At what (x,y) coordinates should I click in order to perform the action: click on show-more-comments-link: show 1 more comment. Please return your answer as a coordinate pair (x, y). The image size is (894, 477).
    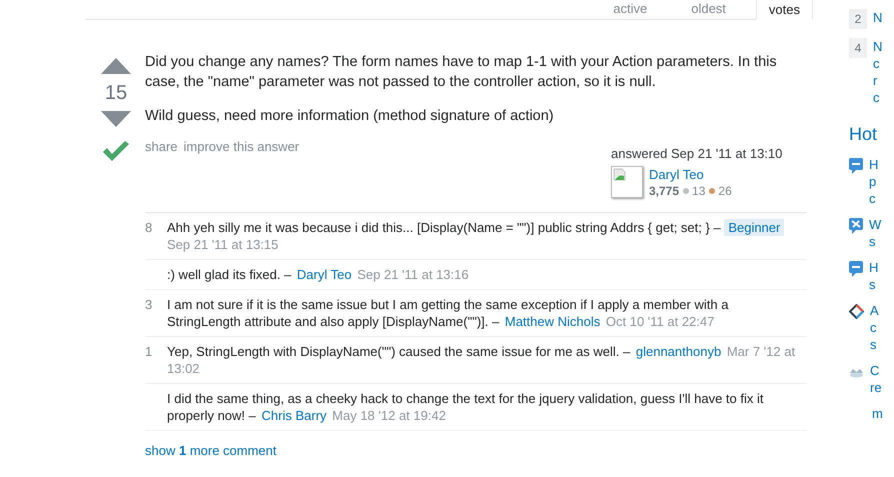
    Looking at the image, I should click on (476, 450).